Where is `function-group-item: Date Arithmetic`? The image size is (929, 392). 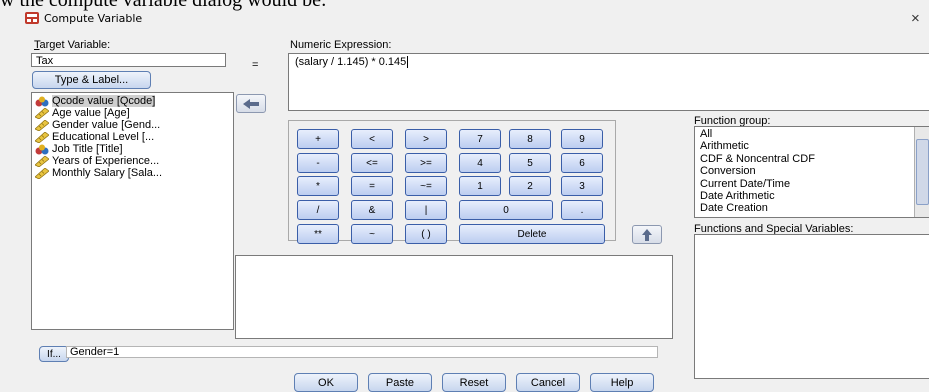
function-group-item: Date Arithmetic is located at coordinates (812, 196).